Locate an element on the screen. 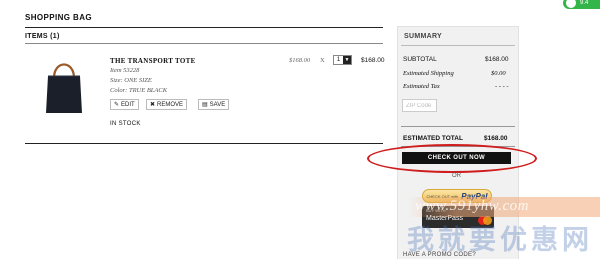  product-size: Size: ONE SIZE is located at coordinates (131, 80).